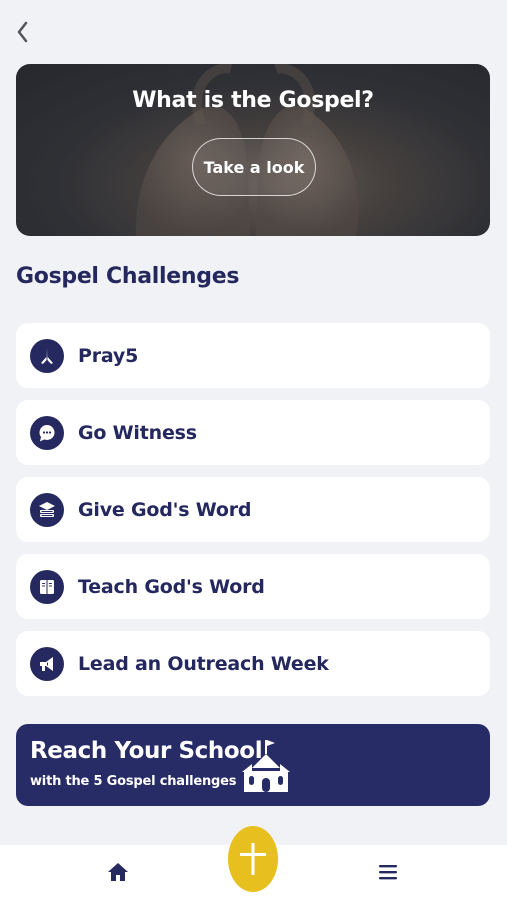  Describe the element at coordinates (266, 766) in the screenshot. I see `school-icon` at that location.